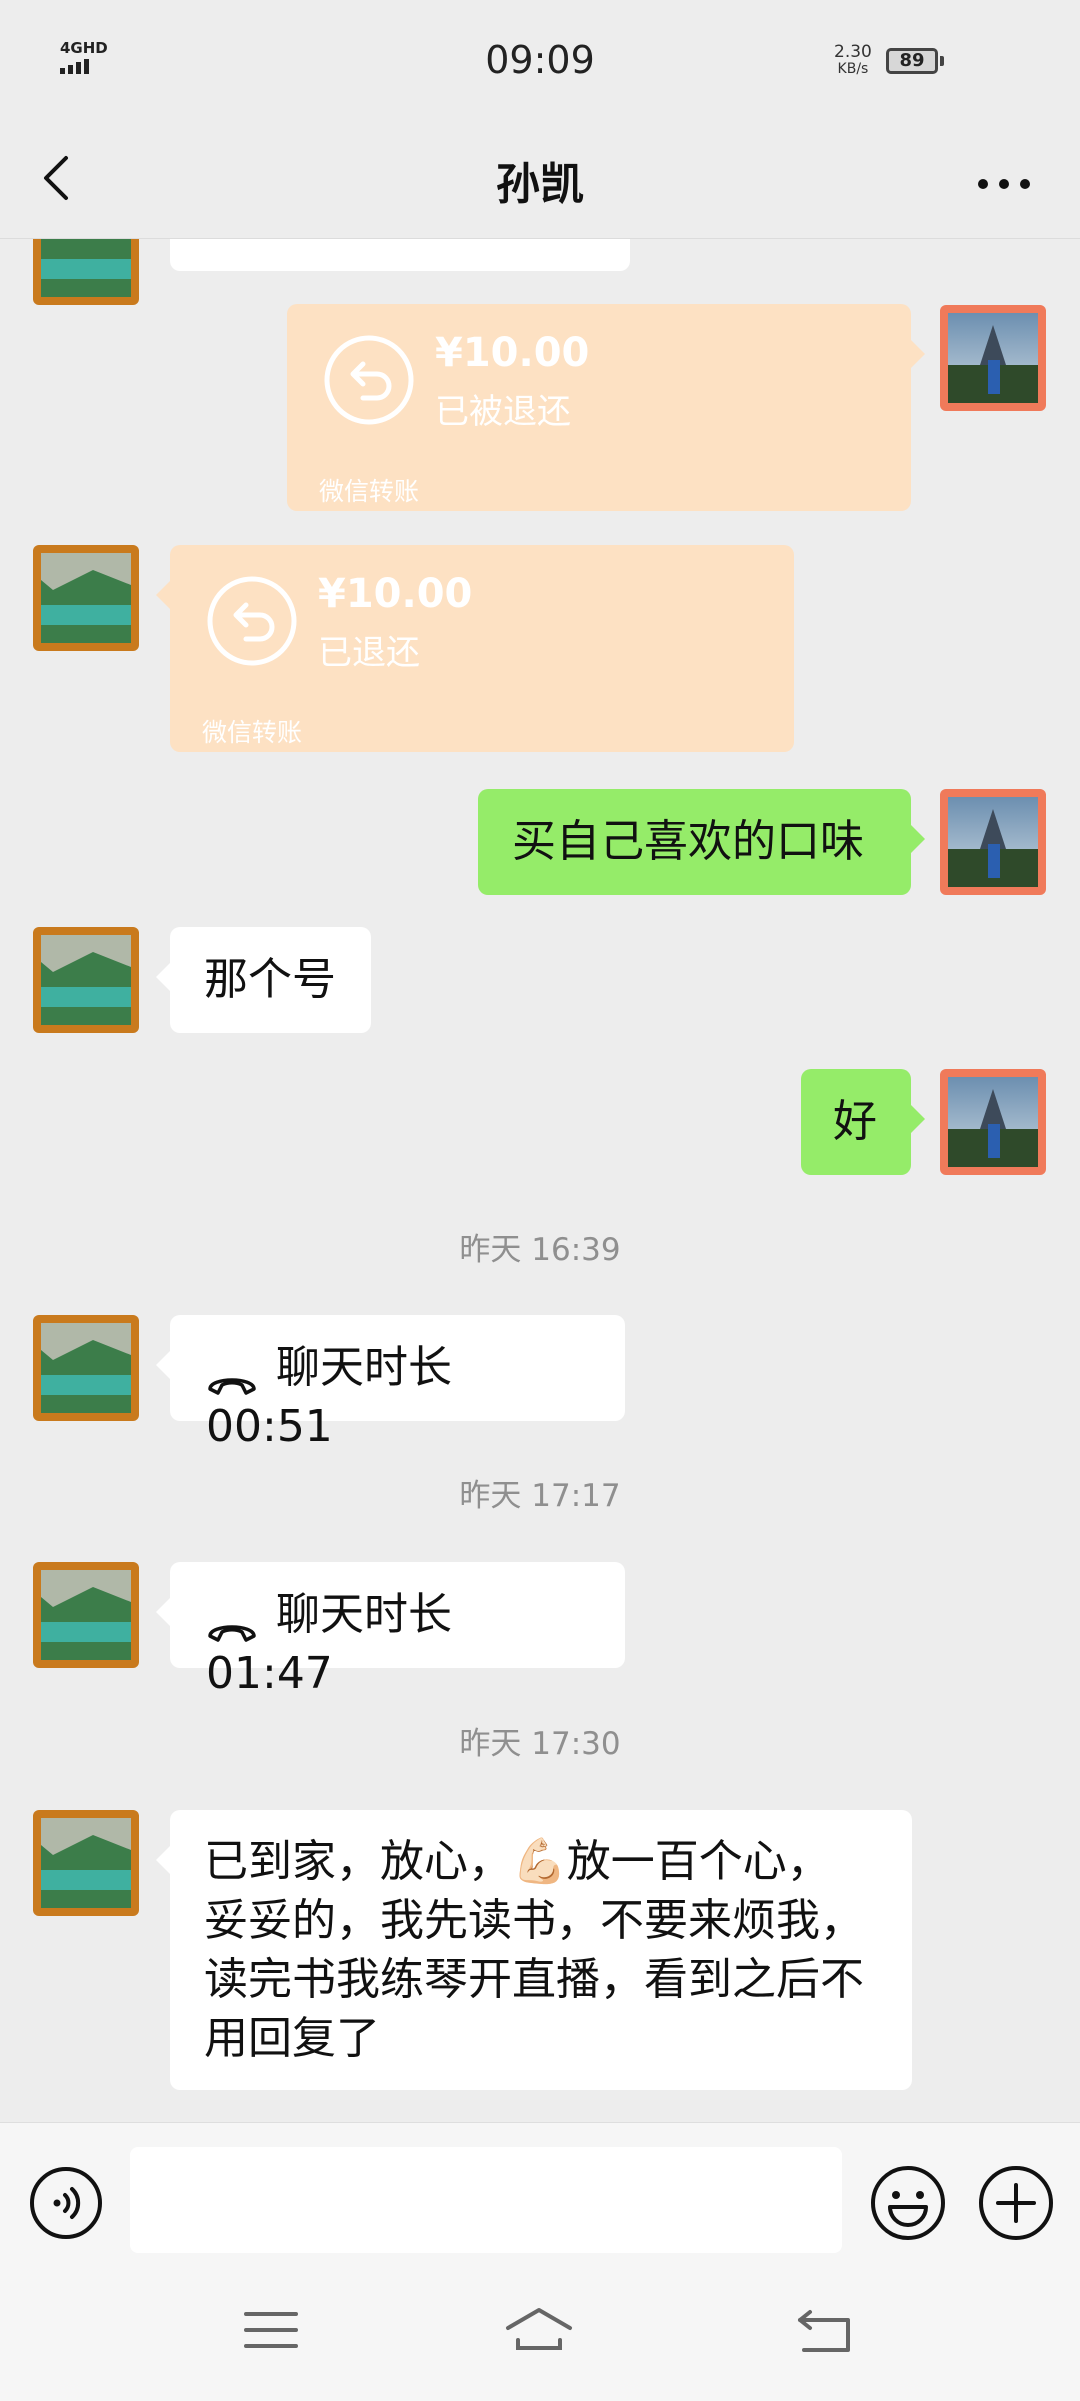 The height and width of the screenshot is (2401, 1080). Describe the element at coordinates (475, 648) in the screenshot. I see `transfer-bubble: ¥10.00 已退还 微信转账` at that location.